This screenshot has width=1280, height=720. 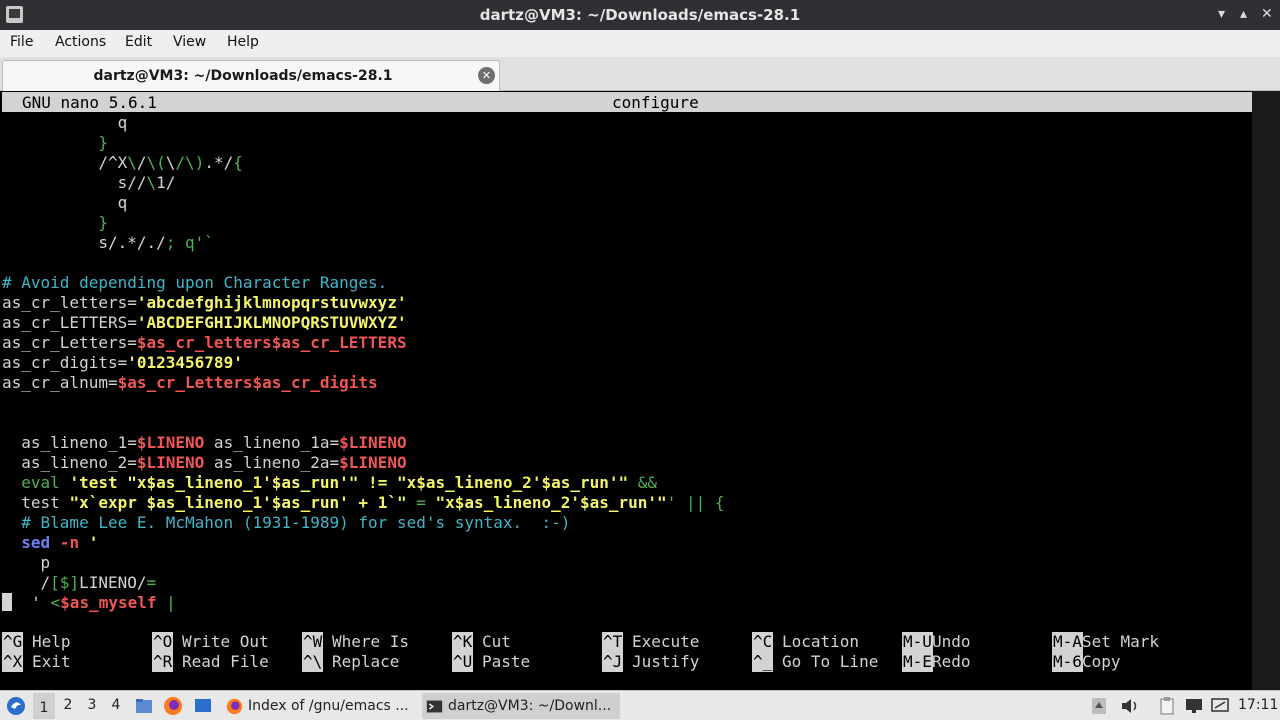 What do you see at coordinates (65, 162) in the screenshot?
I see `code-token: /^X` at bounding box center [65, 162].